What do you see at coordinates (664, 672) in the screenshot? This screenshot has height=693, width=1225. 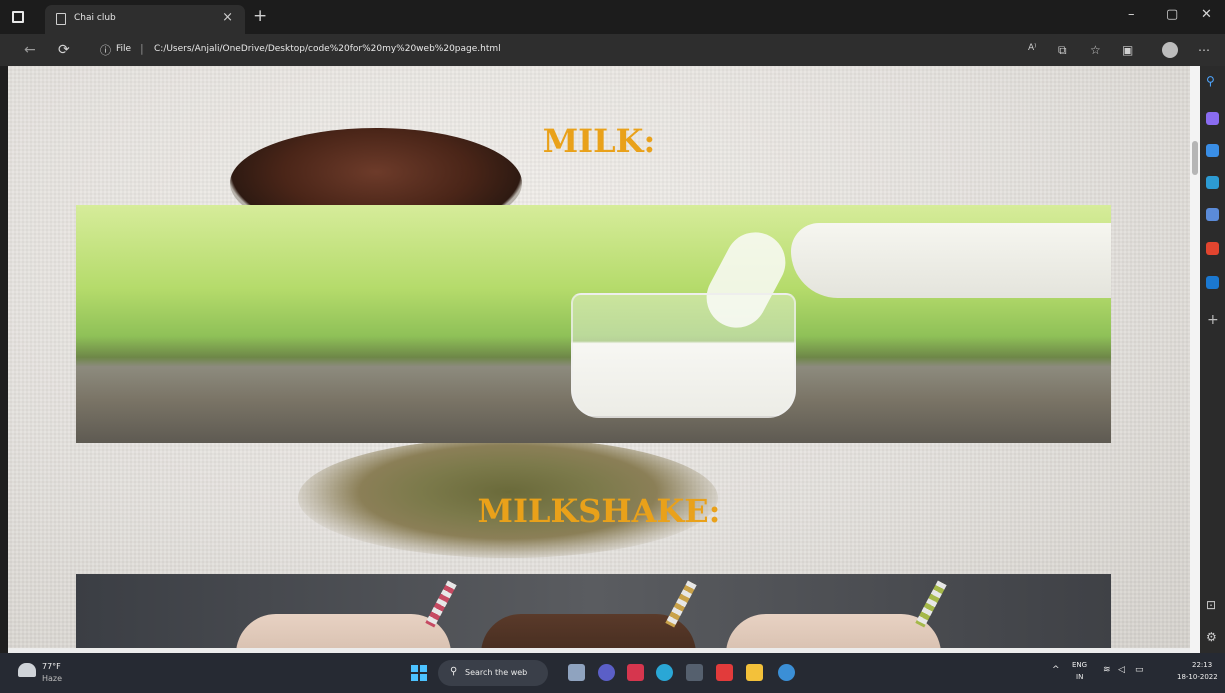 I see `edge-icon` at bounding box center [664, 672].